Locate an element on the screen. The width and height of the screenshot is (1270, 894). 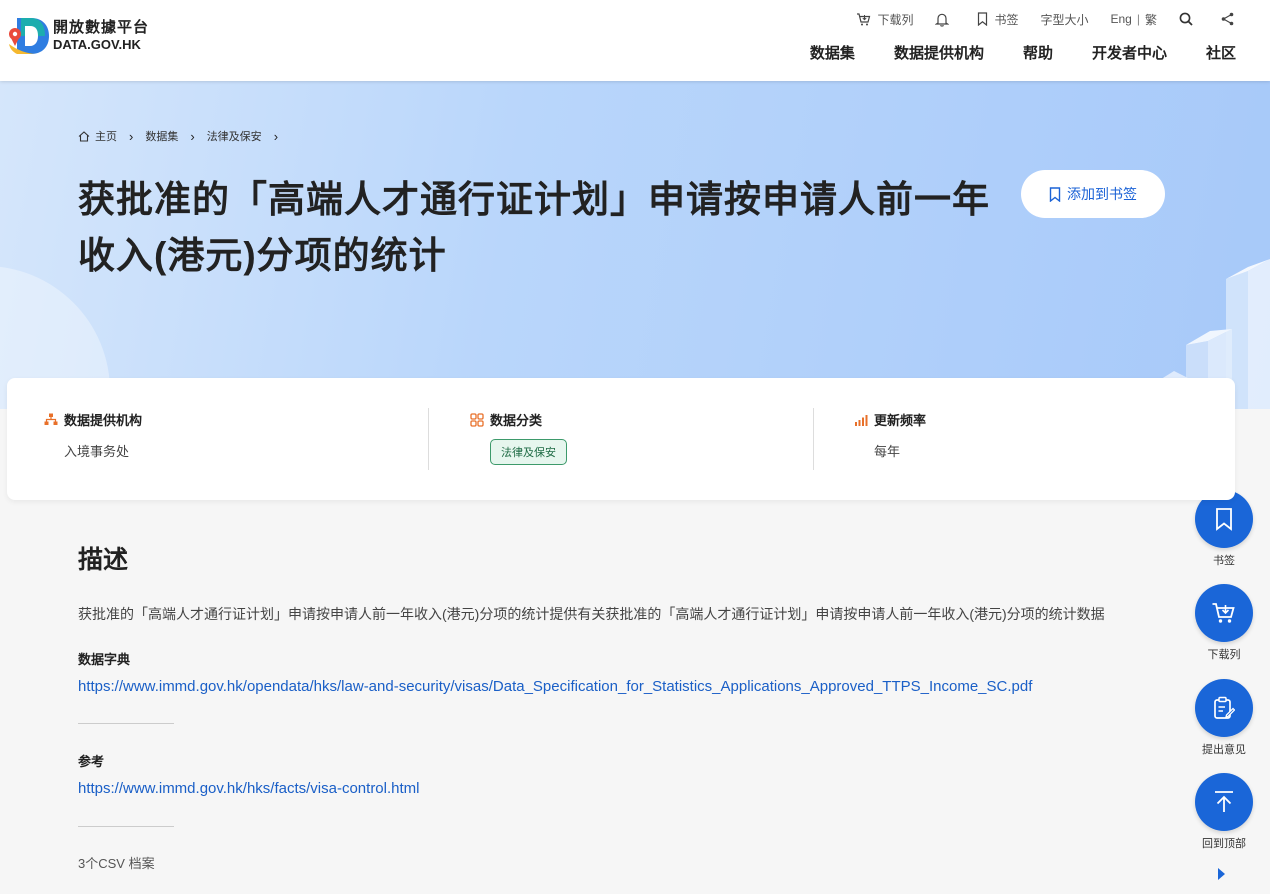
logo-cn-text: 開放數據平台 is located at coordinates (101, 27).